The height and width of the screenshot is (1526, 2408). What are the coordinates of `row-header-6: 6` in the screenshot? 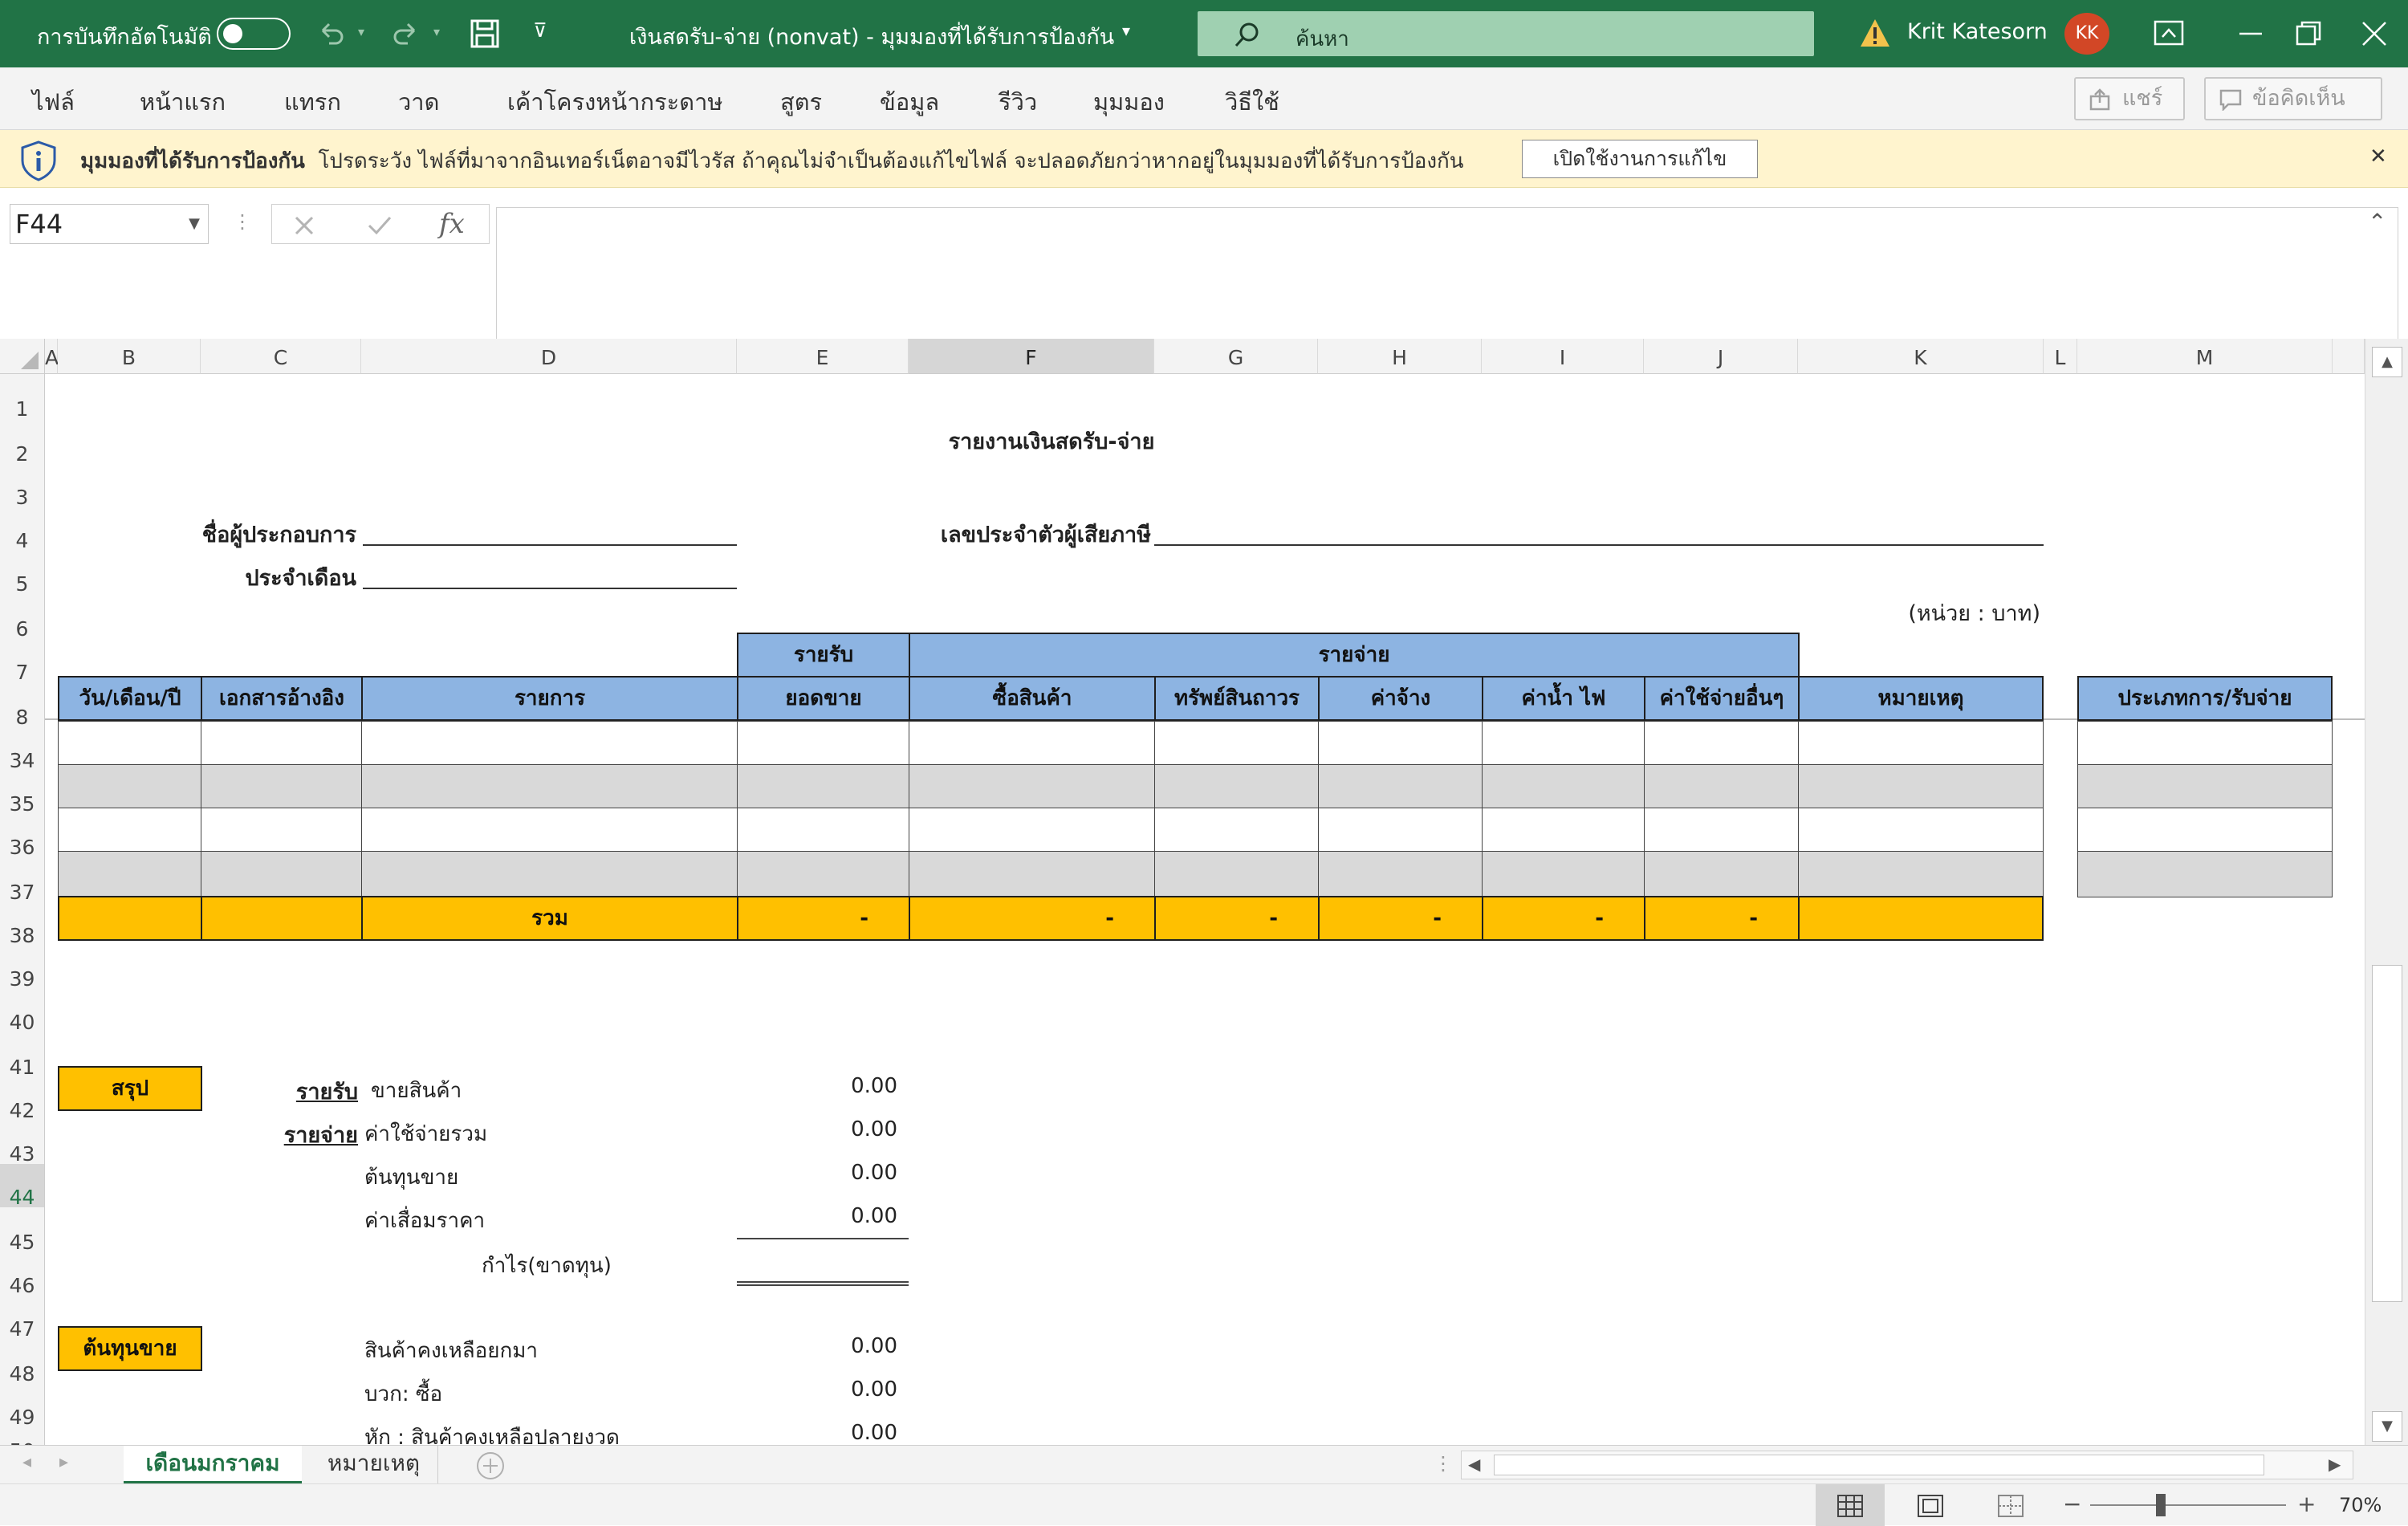 It's located at (22, 617).